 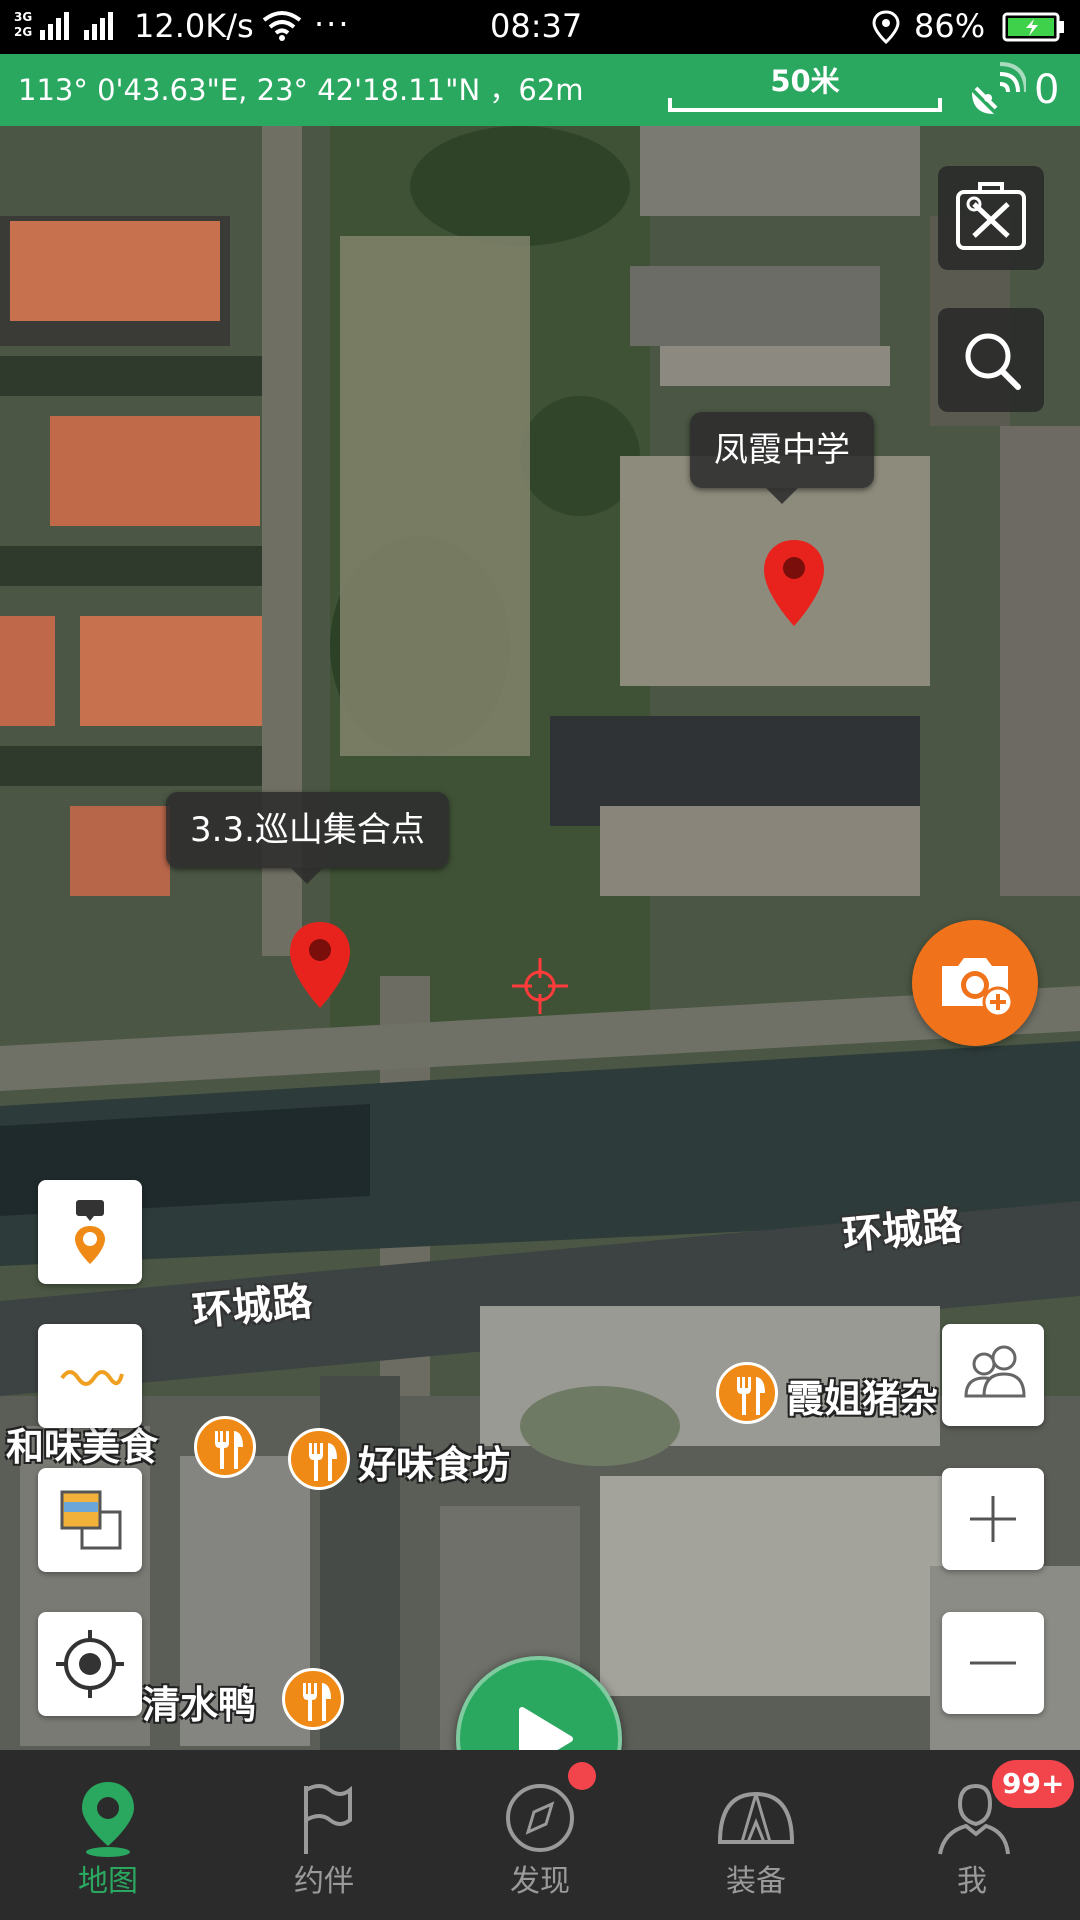 I want to click on marker-callout-school: 凤霞中学, so click(x=782, y=458).